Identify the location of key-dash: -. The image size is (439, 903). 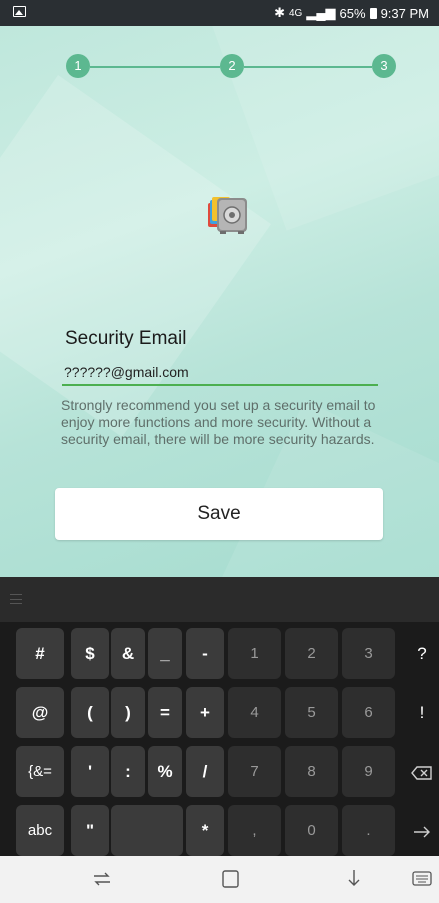
(205, 653).